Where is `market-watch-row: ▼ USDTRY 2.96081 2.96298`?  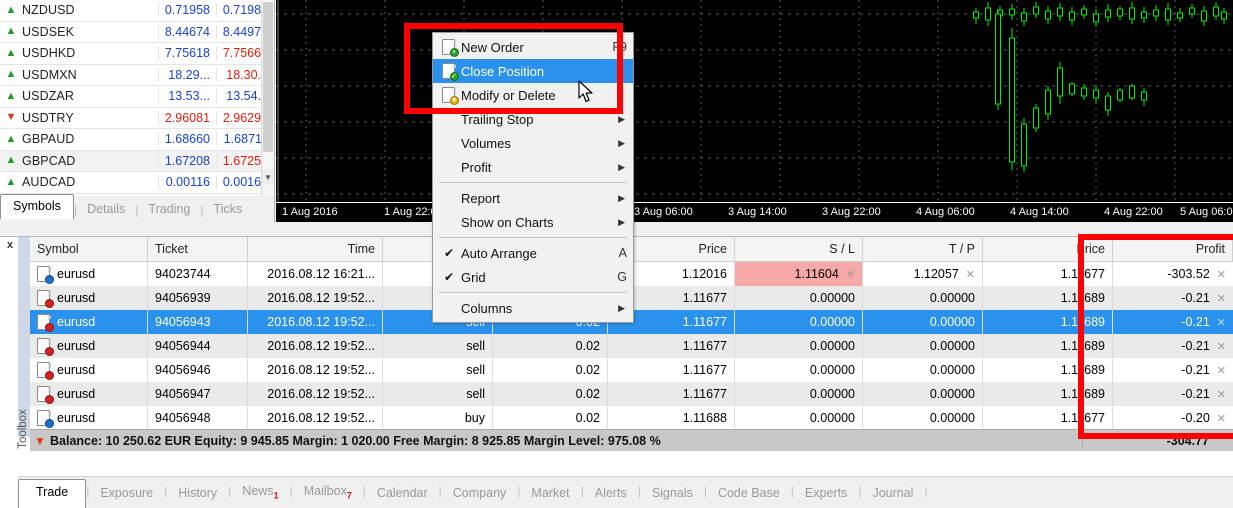
market-watch-row: ▼ USDTRY 2.96081 2.96298 is located at coordinates (137, 118).